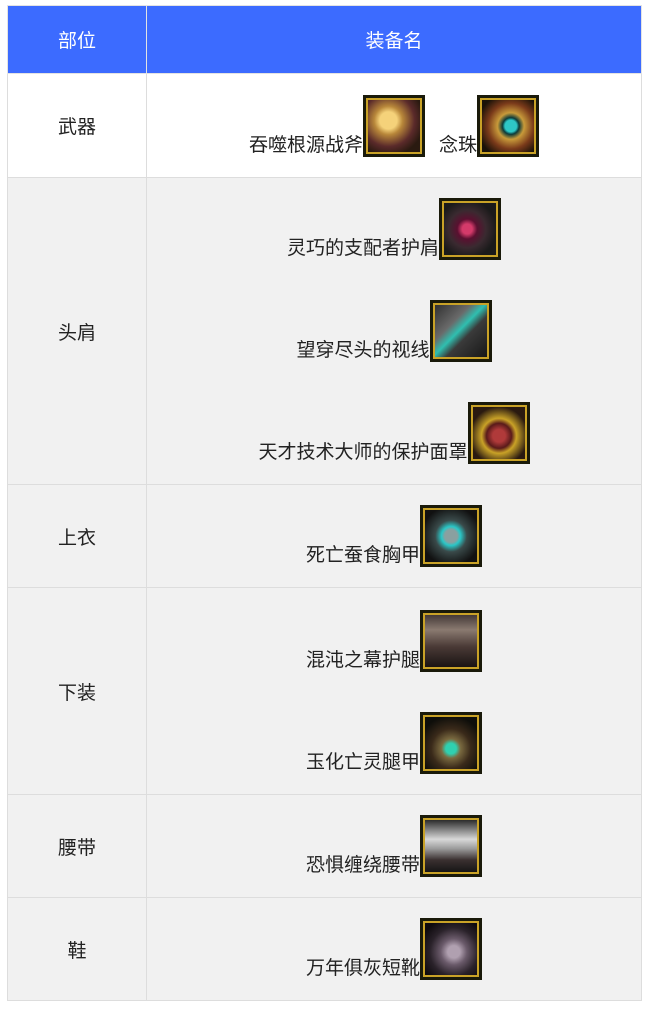 This screenshot has width=650, height=1013. I want to click on part-label: 上衣, so click(77, 536).